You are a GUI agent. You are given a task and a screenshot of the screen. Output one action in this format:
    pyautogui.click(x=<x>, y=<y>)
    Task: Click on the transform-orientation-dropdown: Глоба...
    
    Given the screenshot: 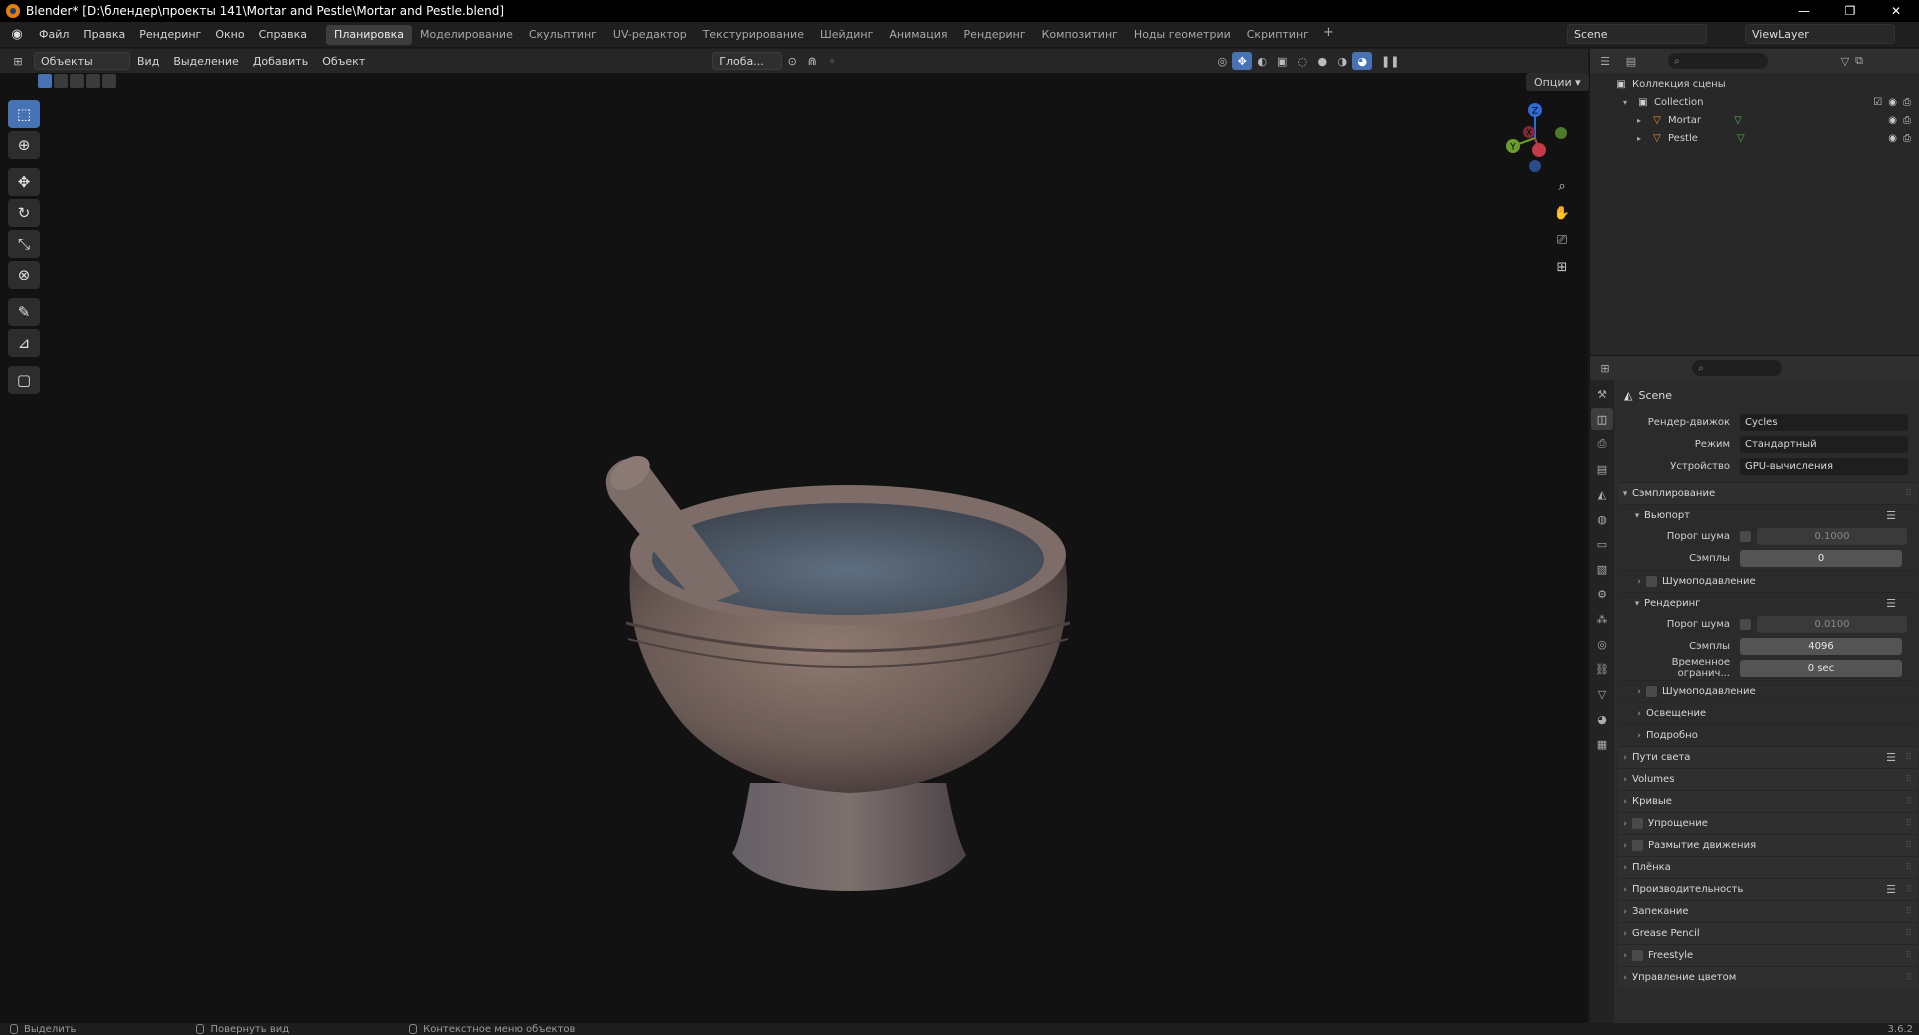 What is the action you would take?
    pyautogui.click(x=747, y=61)
    